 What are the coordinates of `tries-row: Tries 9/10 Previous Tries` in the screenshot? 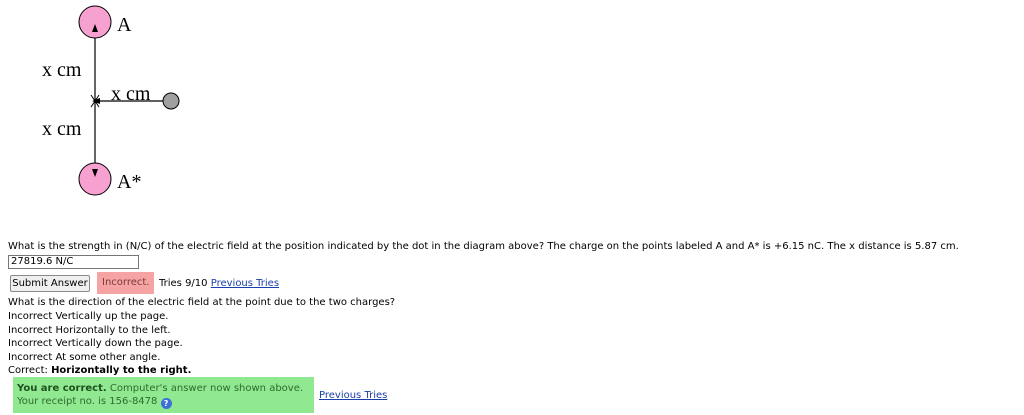 It's located at (219, 283).